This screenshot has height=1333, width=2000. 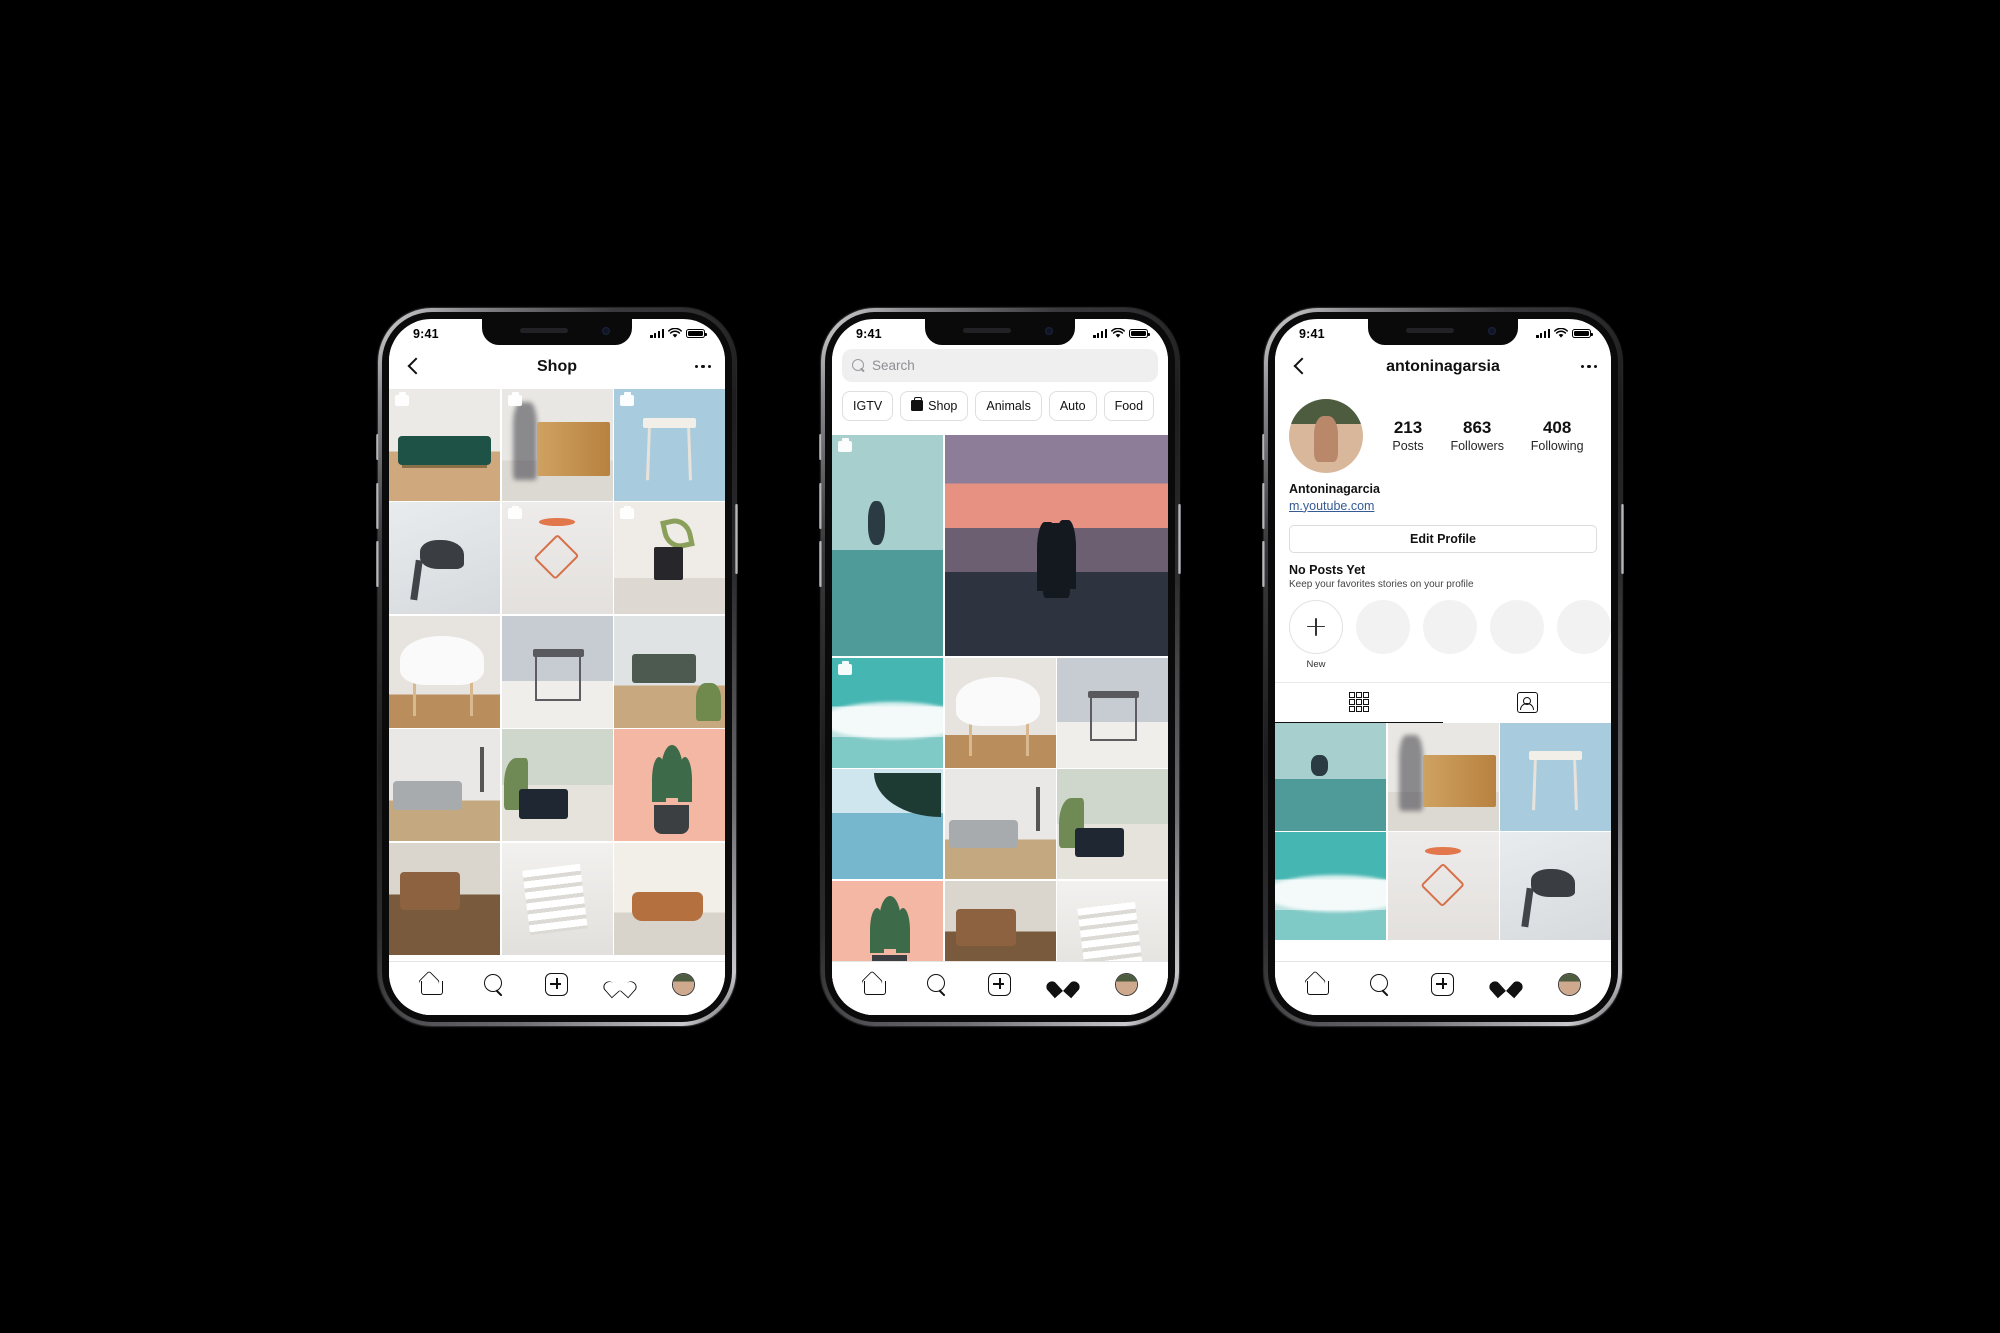 What do you see at coordinates (887, 824) in the screenshot?
I see `photo-cell-palm-beach` at bounding box center [887, 824].